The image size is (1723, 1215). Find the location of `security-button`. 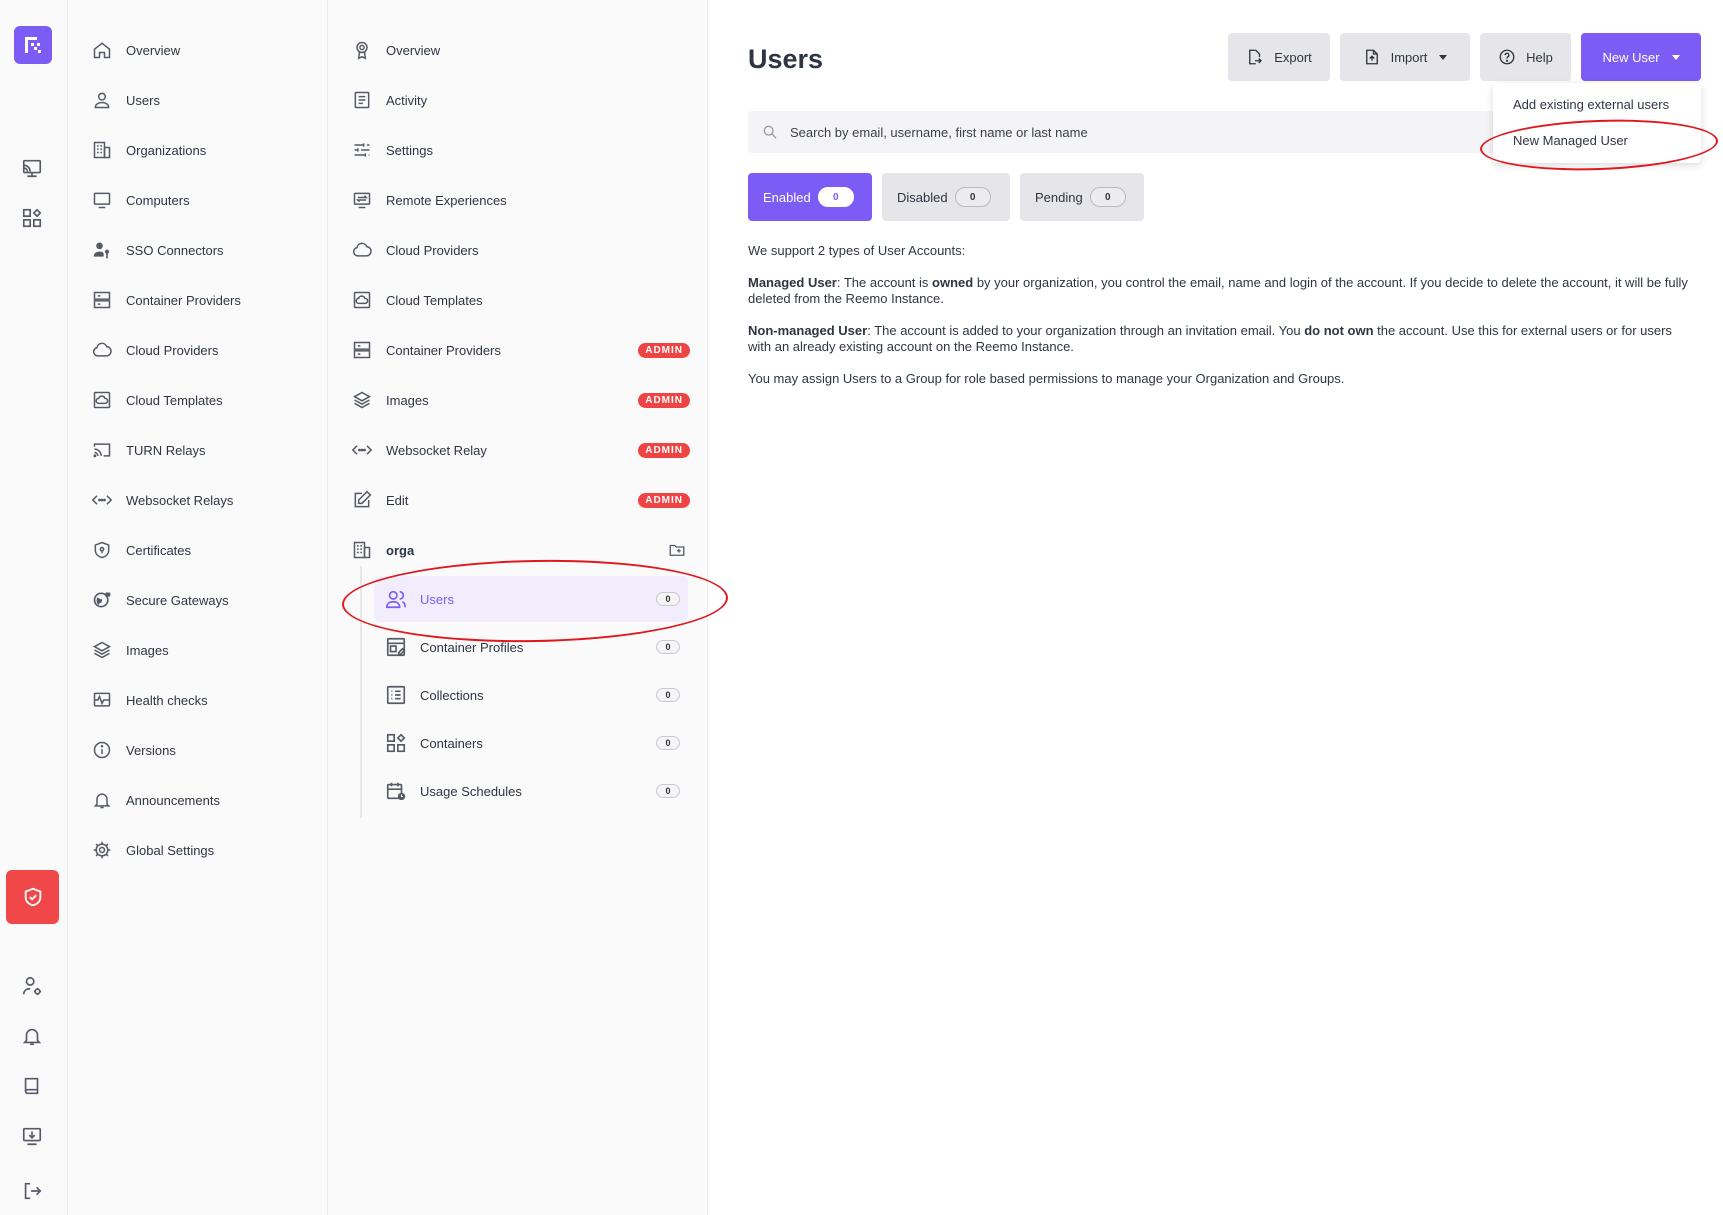

security-button is located at coordinates (32, 897).